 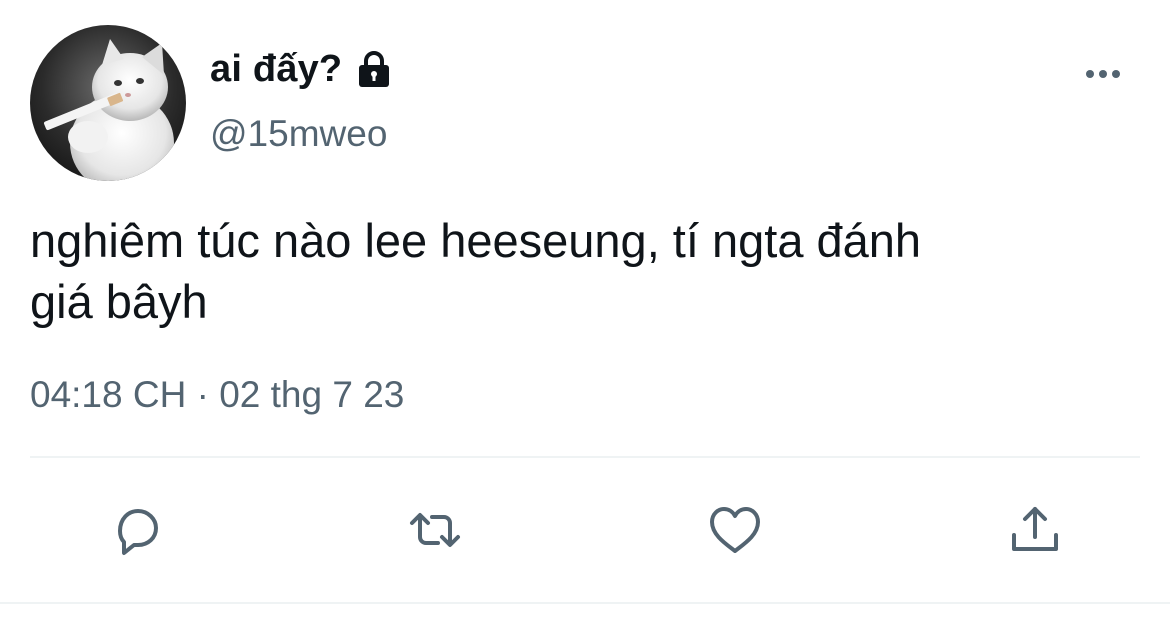 I want to click on bottom-divider, so click(x=585, y=603).